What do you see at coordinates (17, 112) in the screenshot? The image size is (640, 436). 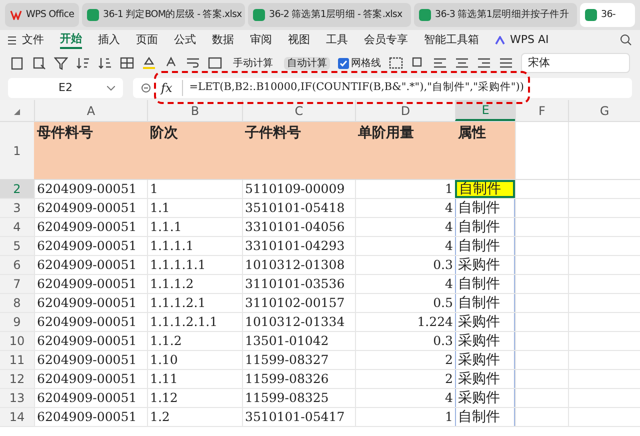 I see `select-all-icon` at bounding box center [17, 112].